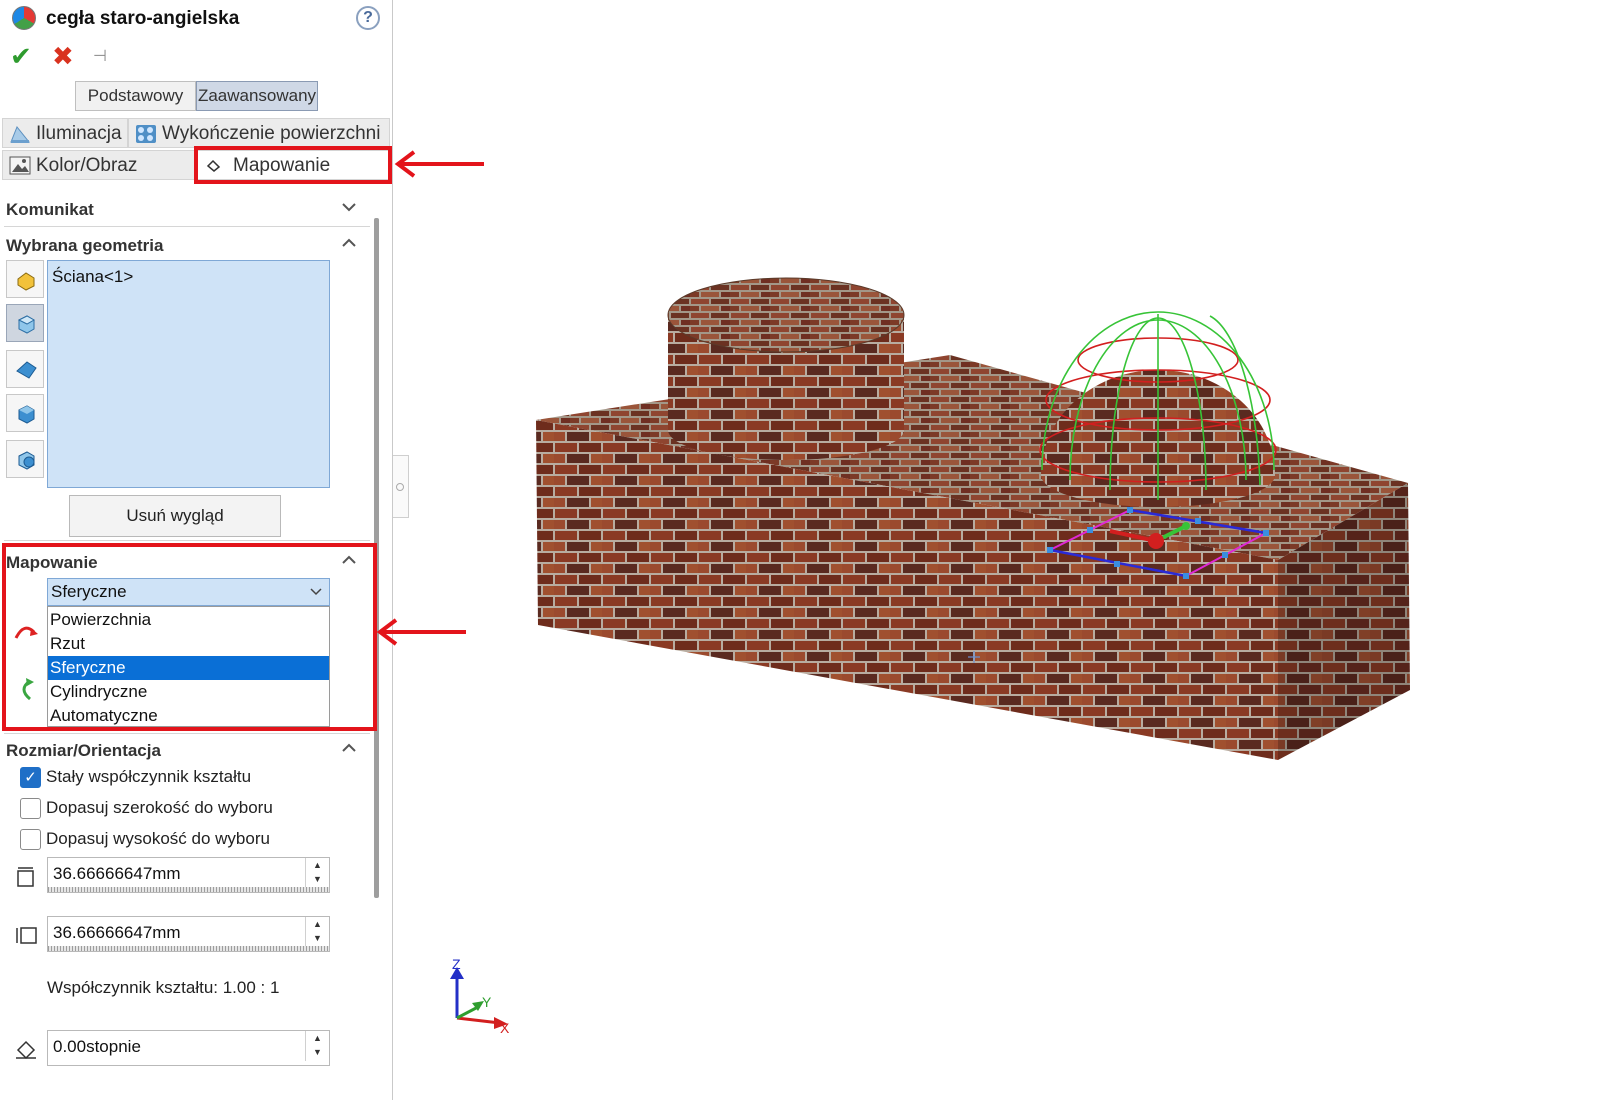 Image resolution: width=1600 pixels, height=1100 pixels. Describe the element at coordinates (20, 134) in the screenshot. I see `illumination-icon` at that location.